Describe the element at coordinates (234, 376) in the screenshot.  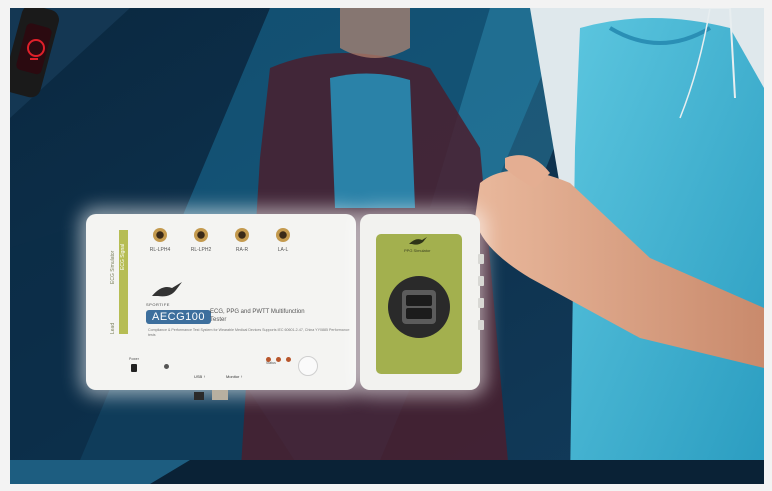
I see `monitor-label: Monitor ↑` at that location.